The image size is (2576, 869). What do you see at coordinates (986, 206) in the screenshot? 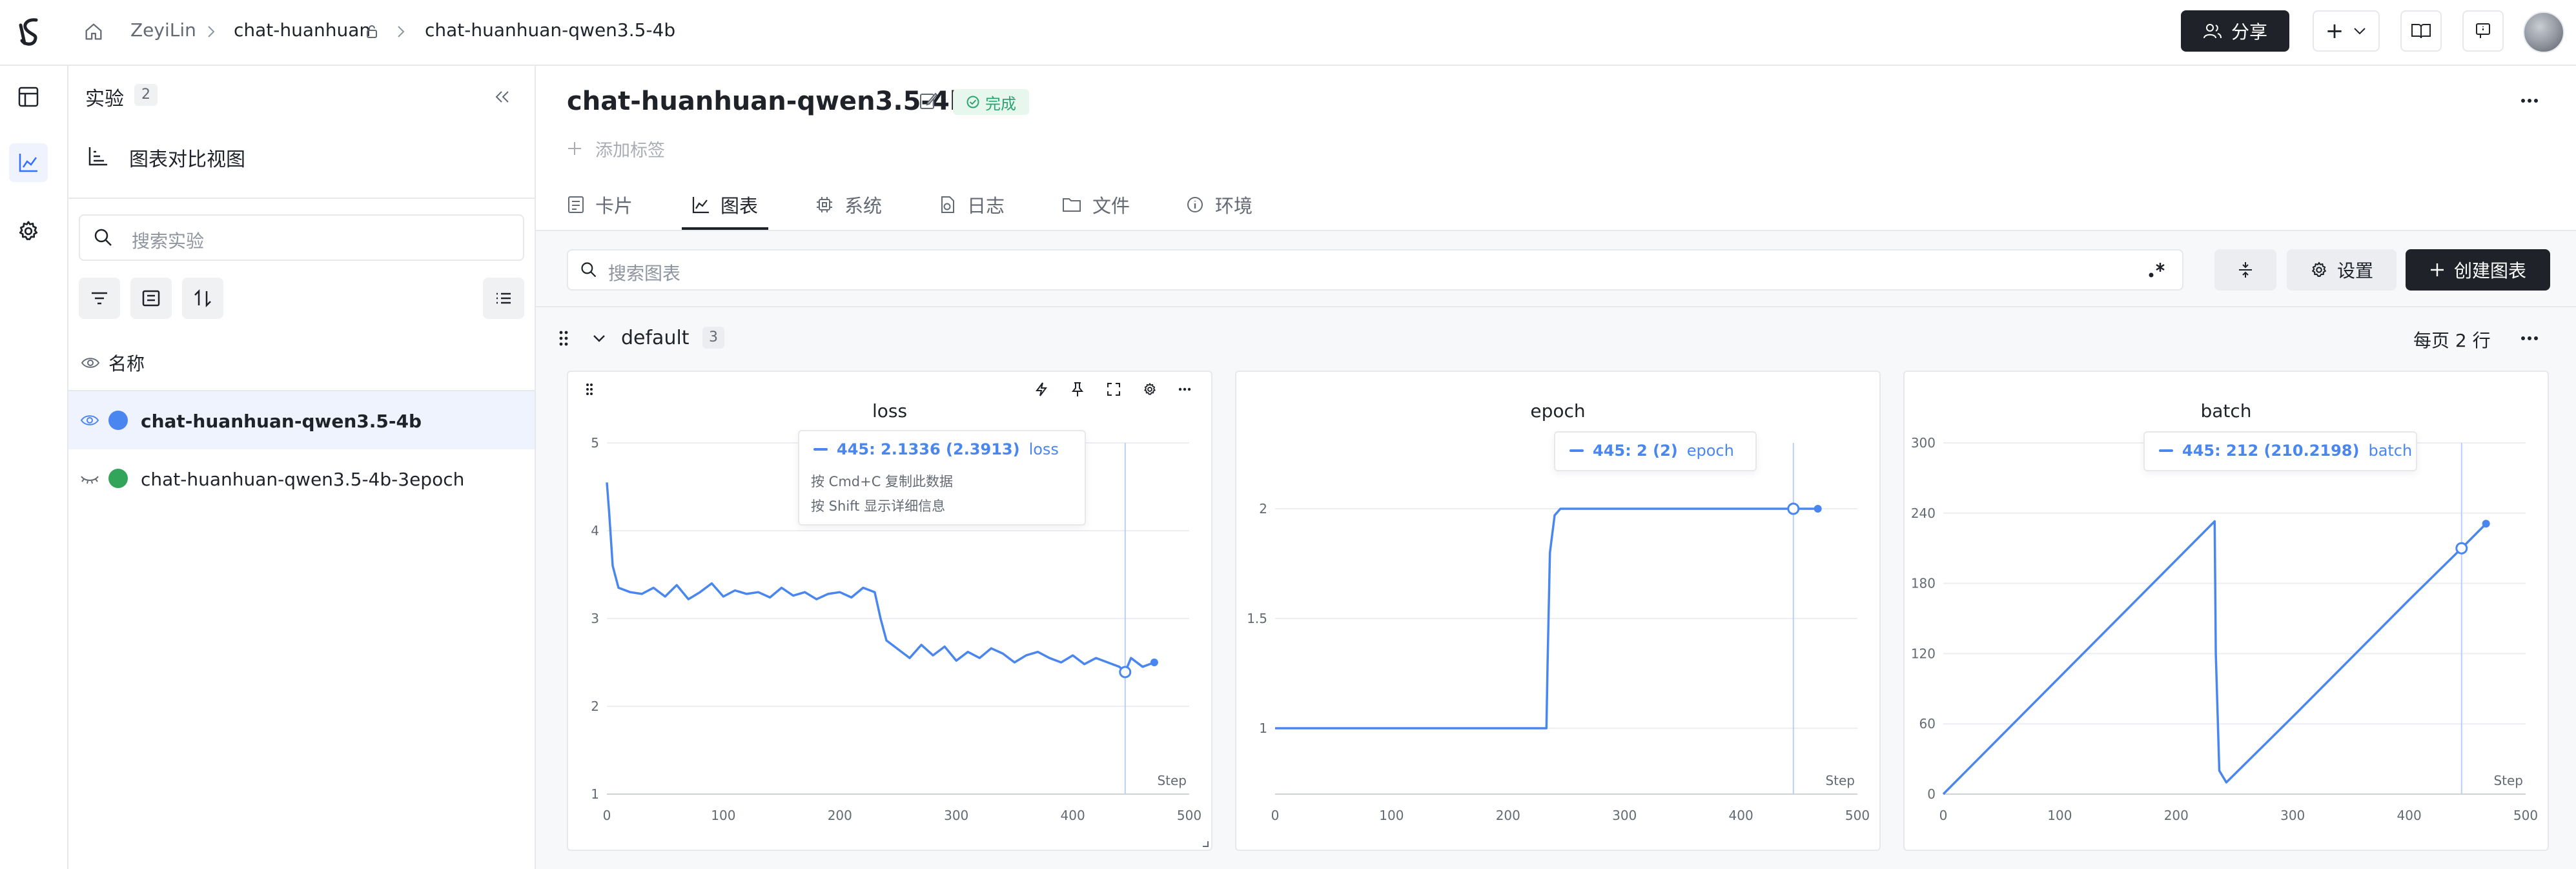
I see `tab-label: 日志` at bounding box center [986, 206].